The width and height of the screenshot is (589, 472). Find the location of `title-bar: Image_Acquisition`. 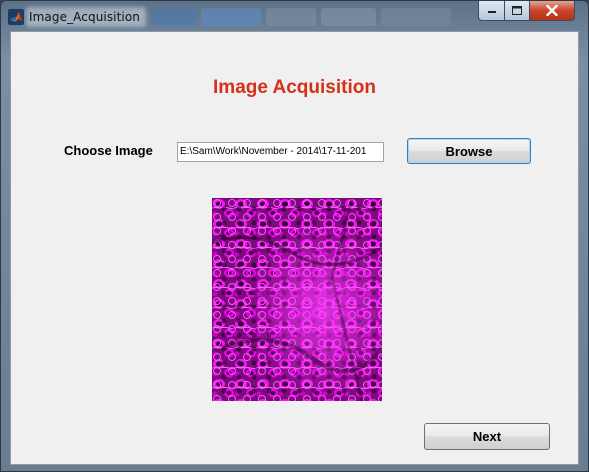

title-bar: Image_Acquisition is located at coordinates (294, 16).